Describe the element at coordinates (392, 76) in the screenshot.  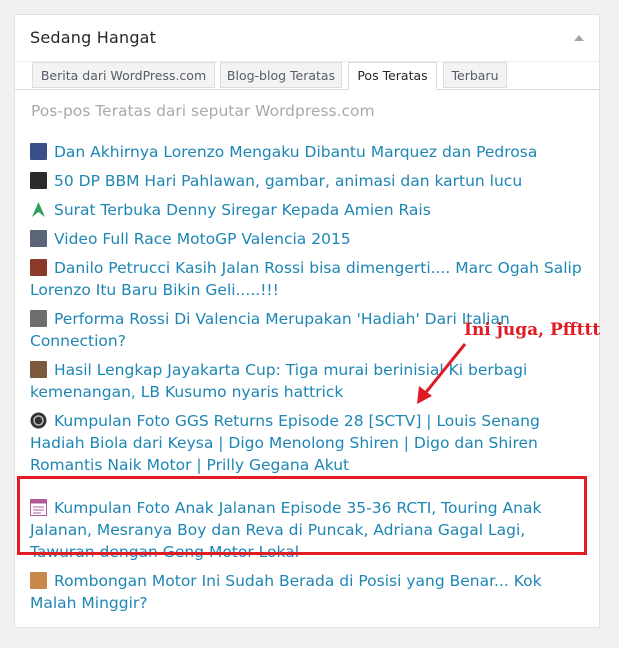
I see `tab-top-posts: Pos Teratas` at that location.